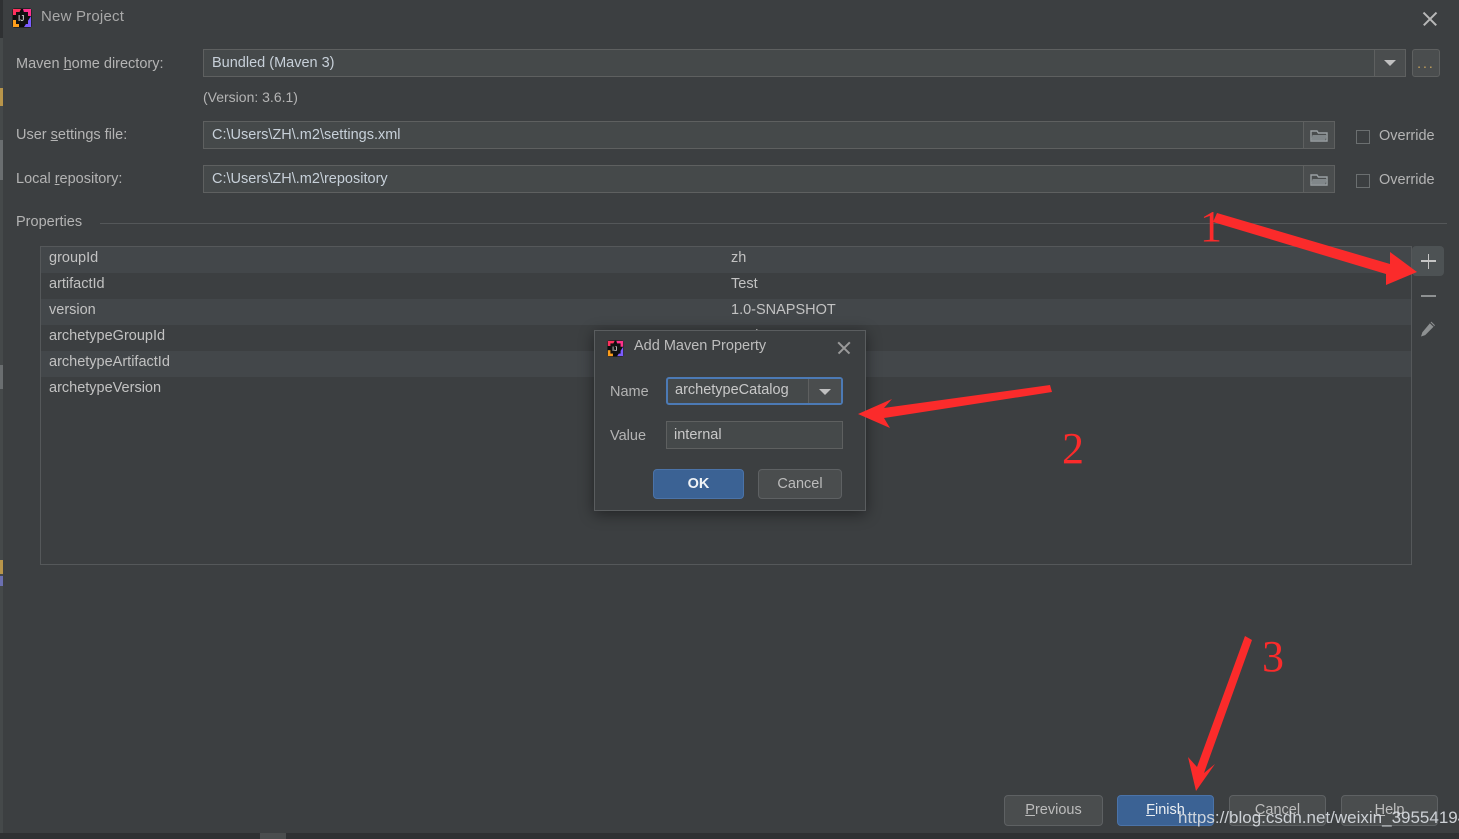 This screenshot has width=1459, height=839. Describe the element at coordinates (629, 392) in the screenshot. I see `name-label: Name` at that location.